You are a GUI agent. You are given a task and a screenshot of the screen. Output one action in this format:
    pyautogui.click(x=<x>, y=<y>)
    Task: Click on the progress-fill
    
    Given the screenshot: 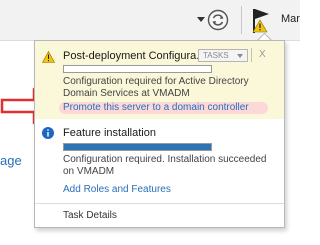 What is the action you would take?
    pyautogui.click(x=137, y=147)
    